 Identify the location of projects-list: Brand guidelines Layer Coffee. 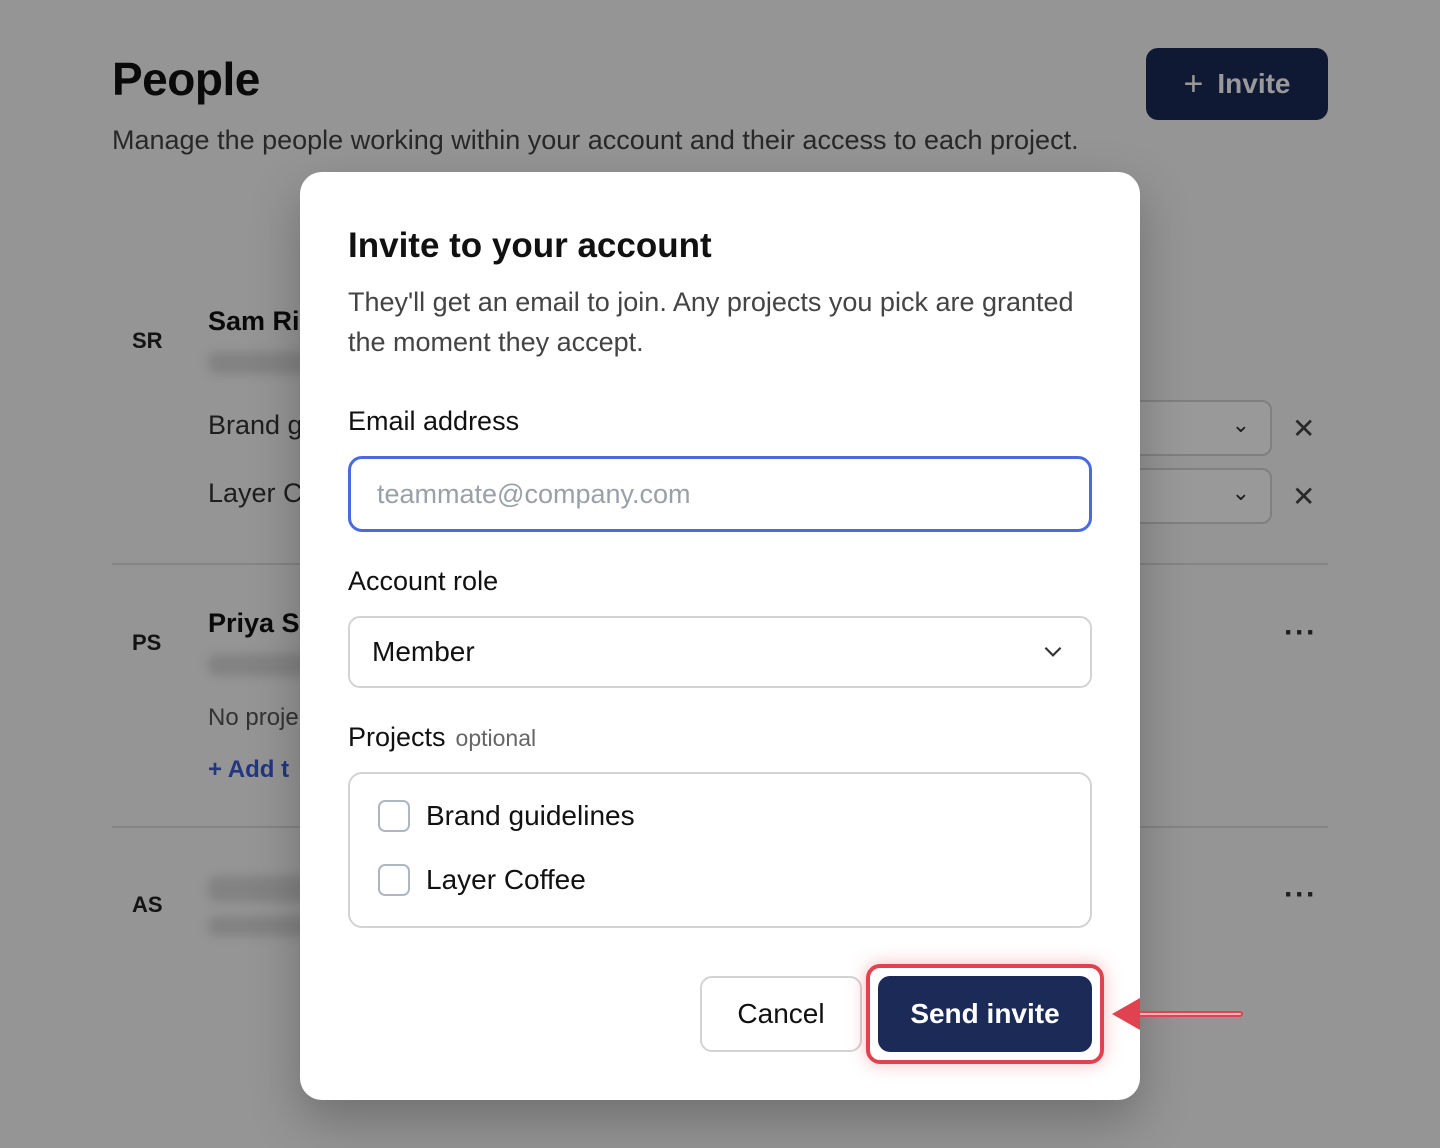
(720, 850).